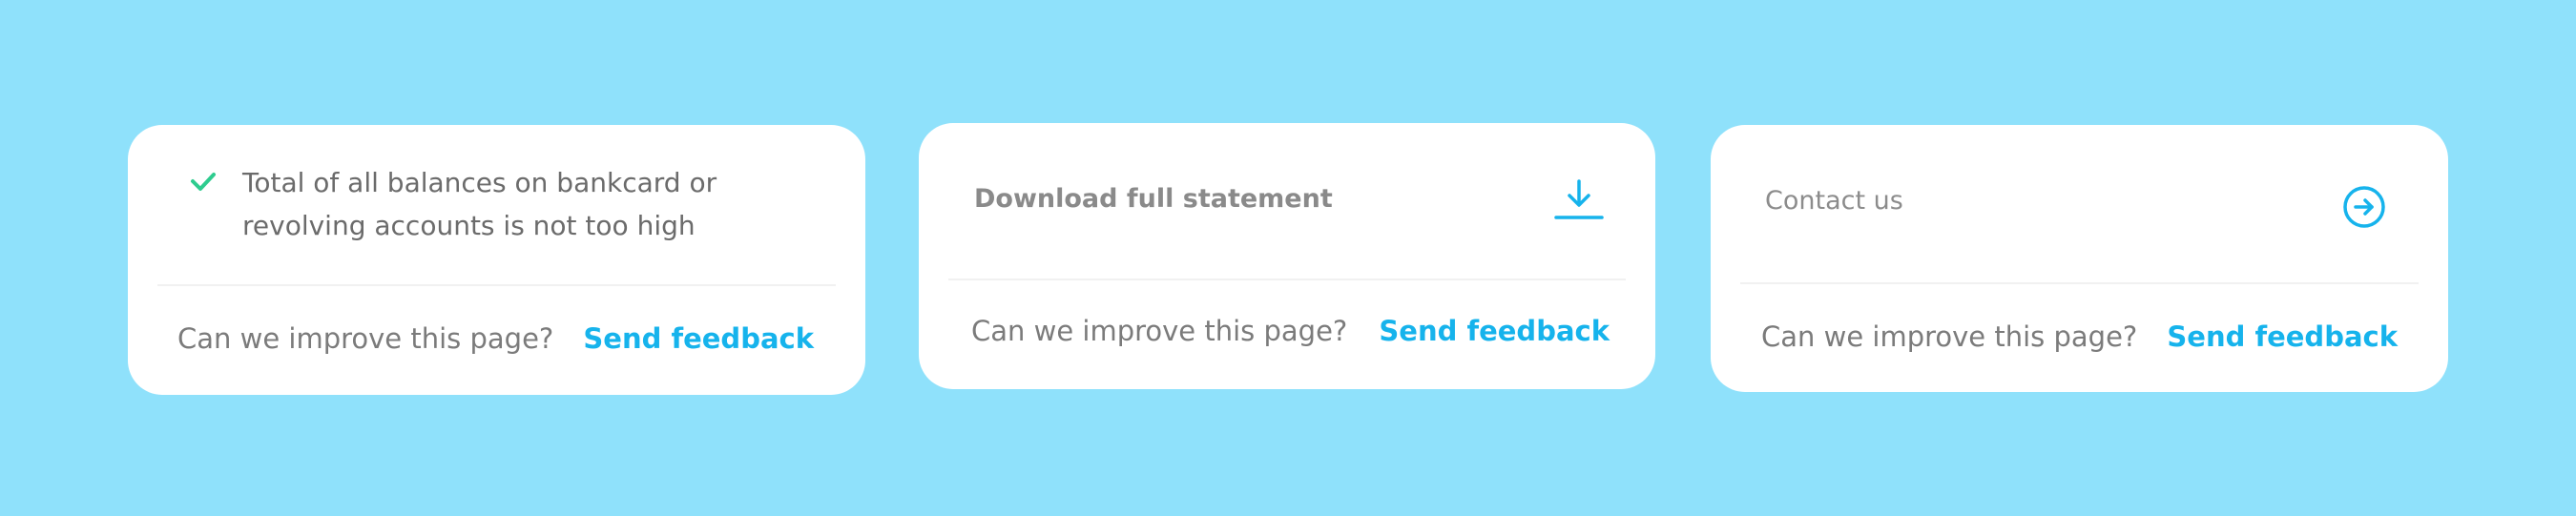 Image resolution: width=2576 pixels, height=516 pixels. Describe the element at coordinates (1153, 199) in the screenshot. I see `download-statement-label: Download full statement` at that location.